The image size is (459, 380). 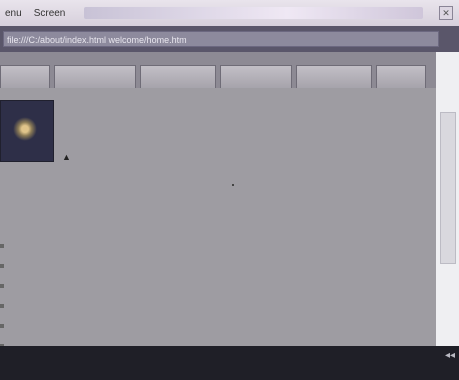 I want to click on status-icons: ◂◂, so click(x=449, y=355).